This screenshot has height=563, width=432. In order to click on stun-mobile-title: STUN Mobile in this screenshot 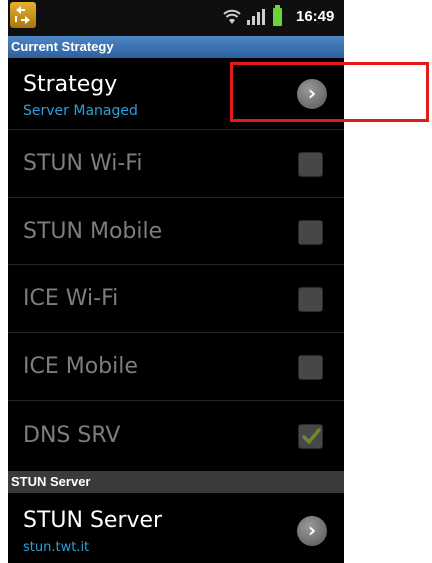, I will do `click(93, 231)`.